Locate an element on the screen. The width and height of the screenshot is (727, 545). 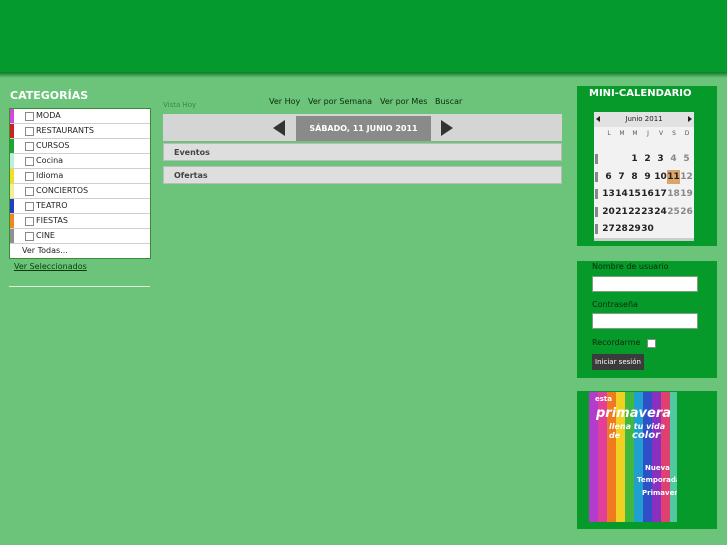
calendar-day: 13 is located at coordinates (608, 194).